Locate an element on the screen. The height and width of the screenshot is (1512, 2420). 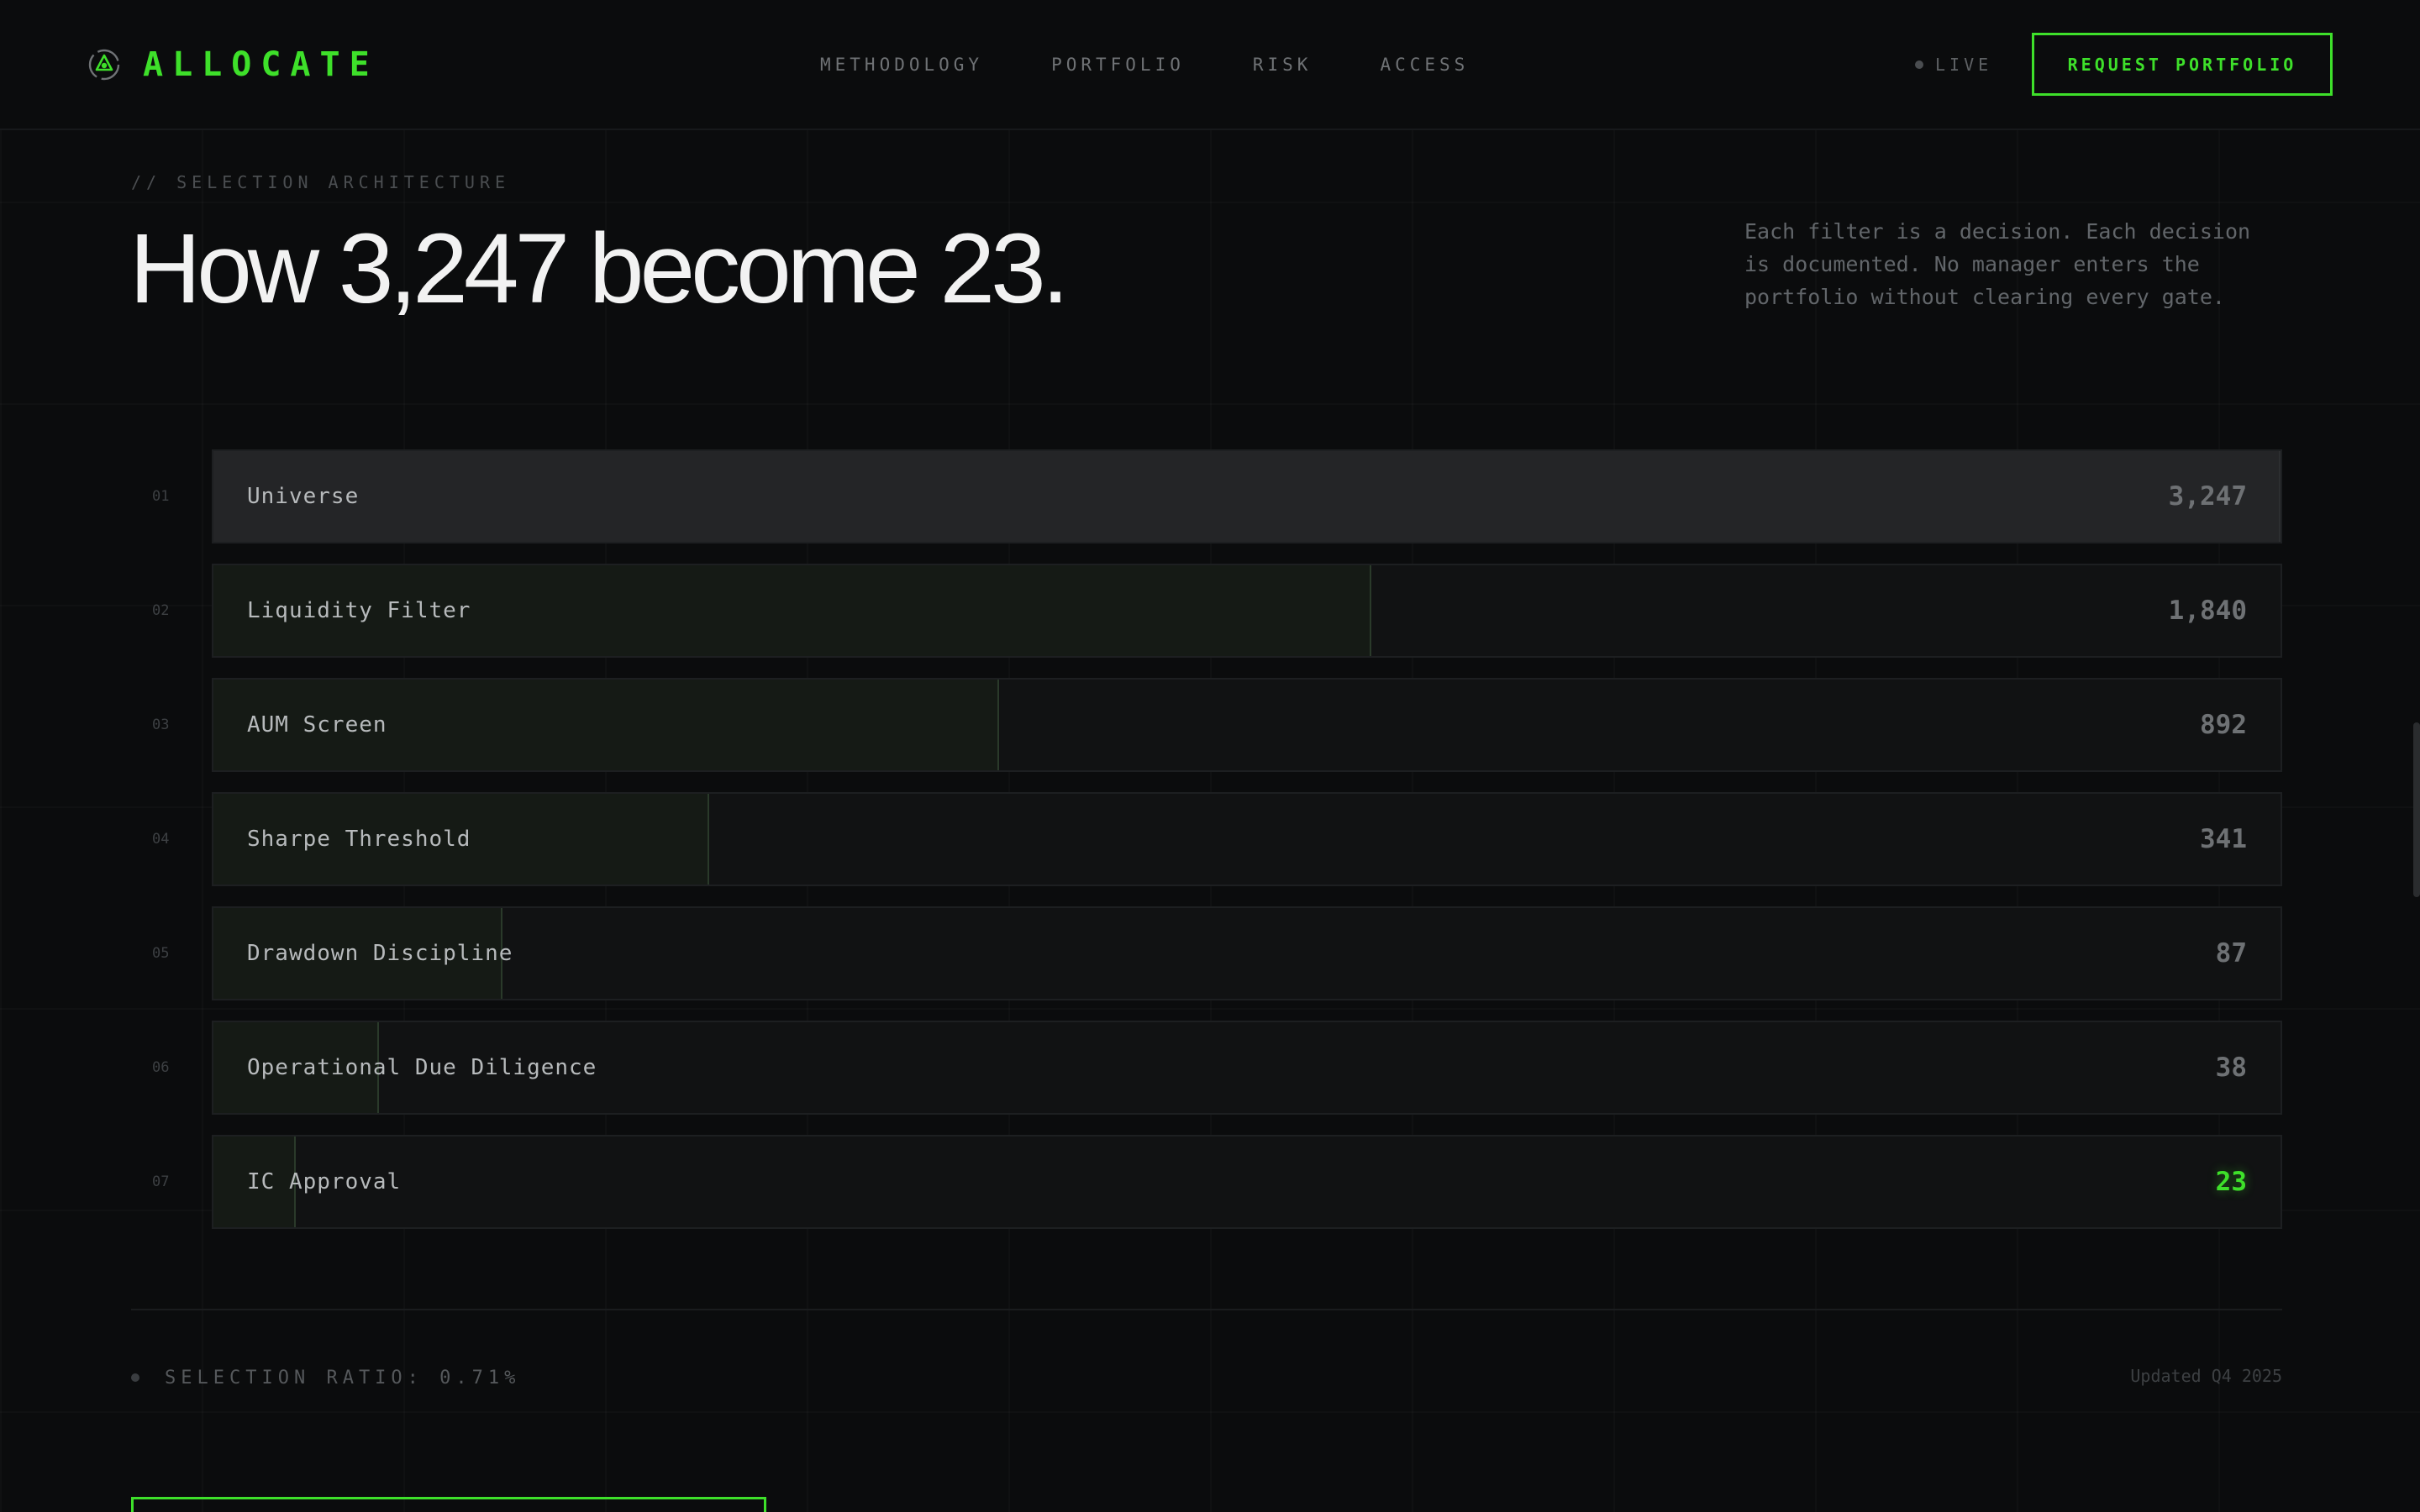
funnel-row: 01 Universe 3,247 is located at coordinates (1210, 496).